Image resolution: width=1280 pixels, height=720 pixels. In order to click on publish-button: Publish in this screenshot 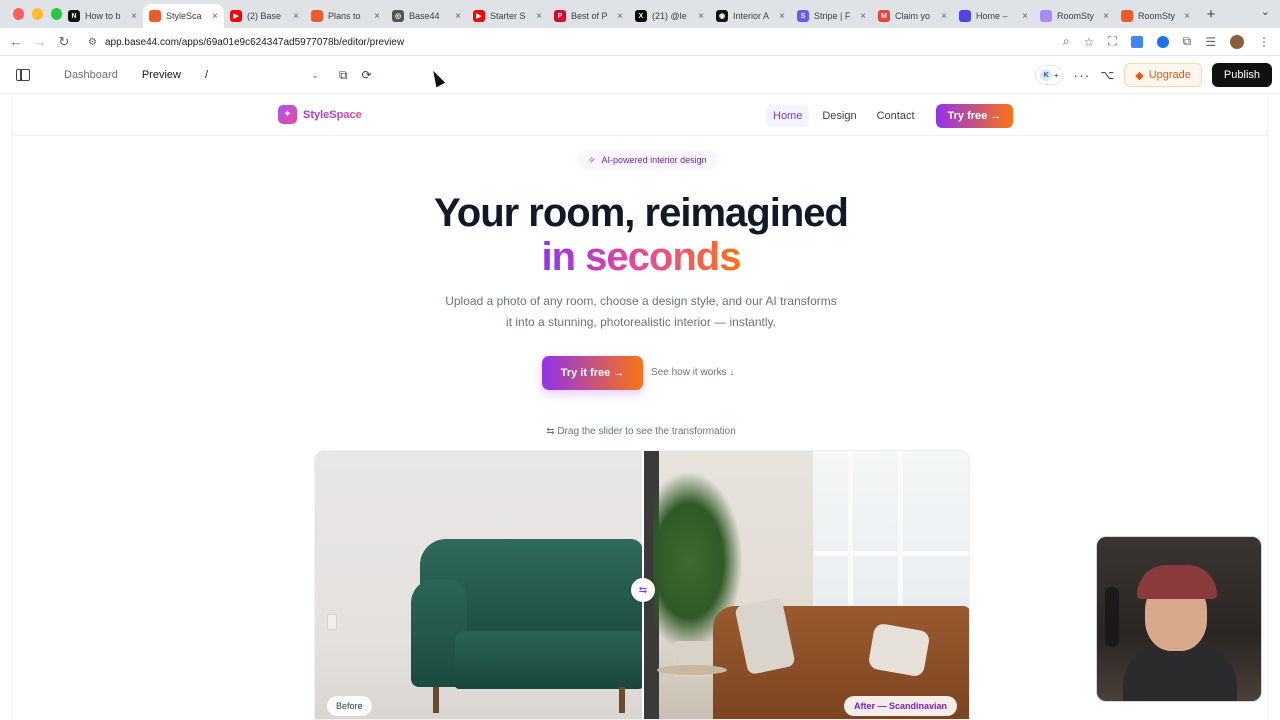, I will do `click(1241, 75)`.